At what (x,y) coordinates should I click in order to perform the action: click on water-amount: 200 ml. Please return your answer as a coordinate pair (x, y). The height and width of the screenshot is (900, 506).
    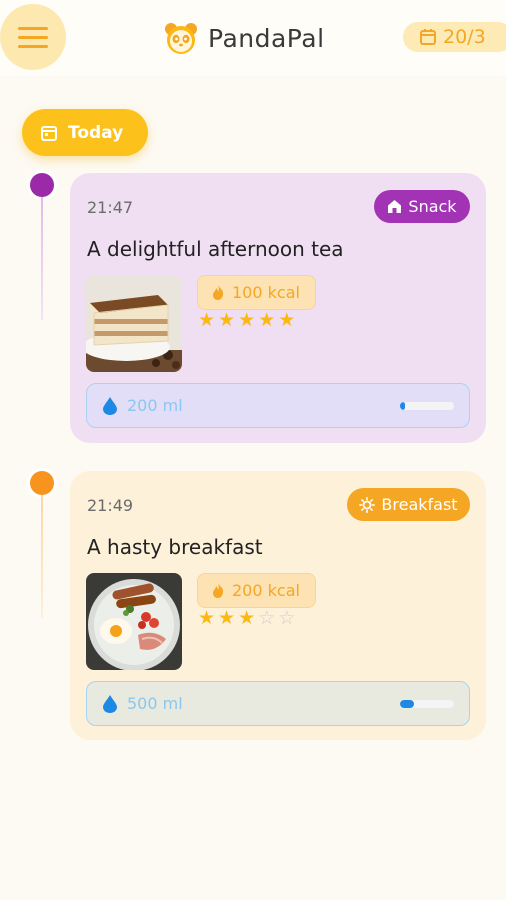
    Looking at the image, I should click on (155, 405).